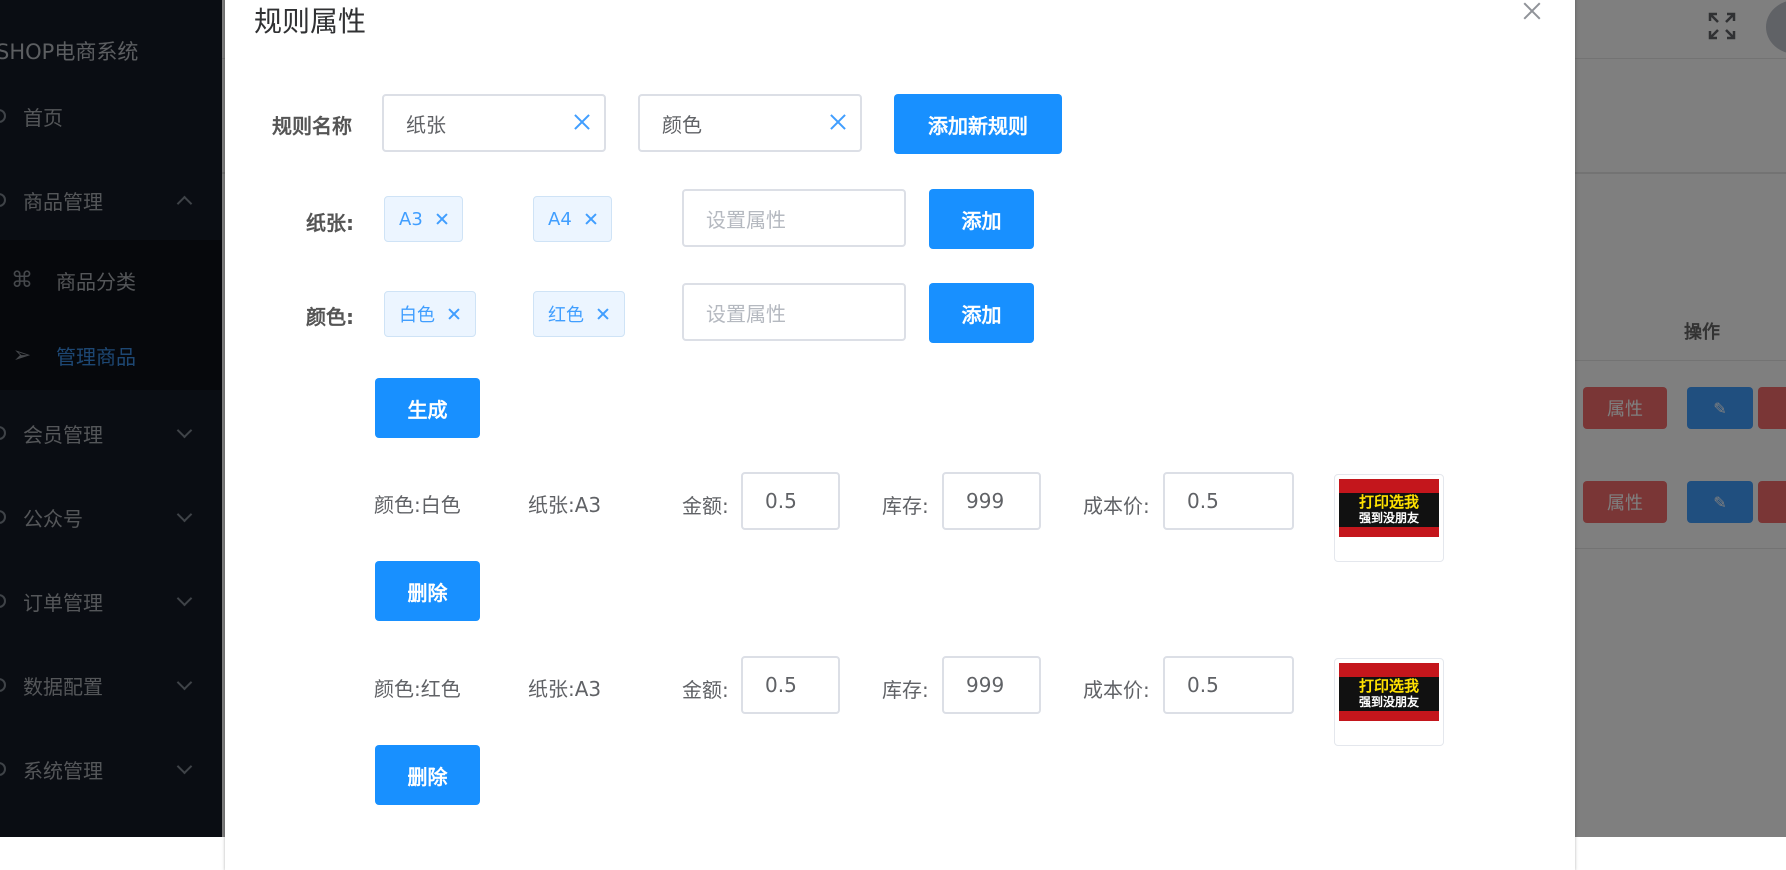  I want to click on attribute-tag: A4, so click(572, 219).